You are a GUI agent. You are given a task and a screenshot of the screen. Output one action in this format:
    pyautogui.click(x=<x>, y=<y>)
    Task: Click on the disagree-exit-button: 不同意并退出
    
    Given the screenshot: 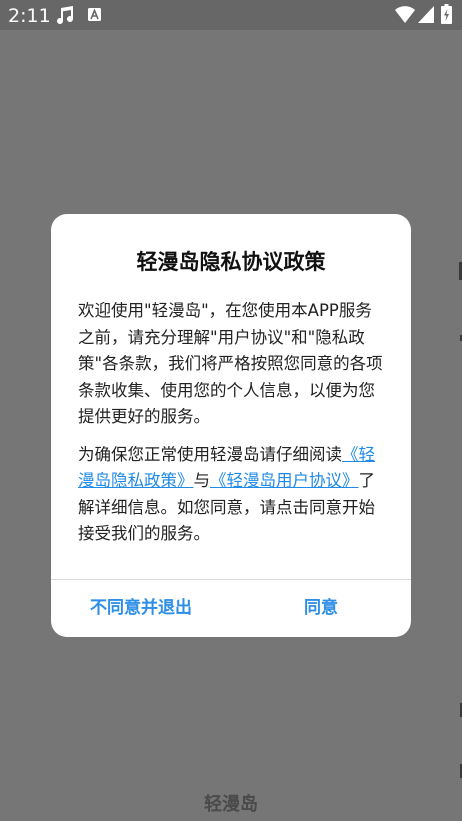 What is the action you would take?
    pyautogui.click(x=141, y=608)
    